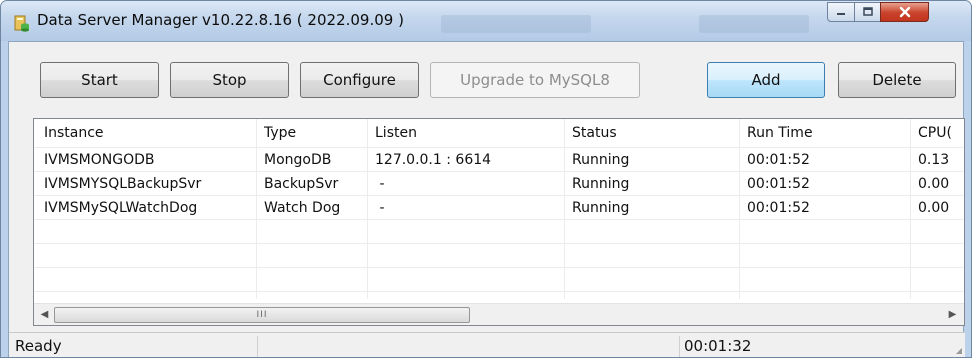  I want to click on column-header-listen: Listen, so click(467, 133).